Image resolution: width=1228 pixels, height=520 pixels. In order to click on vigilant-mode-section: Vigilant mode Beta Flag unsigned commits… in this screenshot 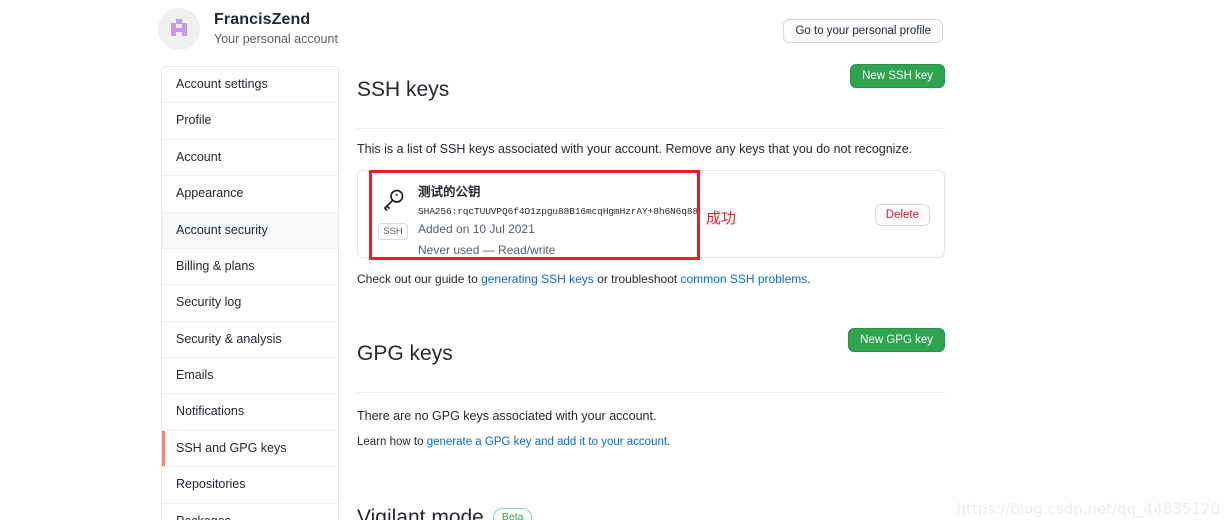, I will do `click(651, 504)`.